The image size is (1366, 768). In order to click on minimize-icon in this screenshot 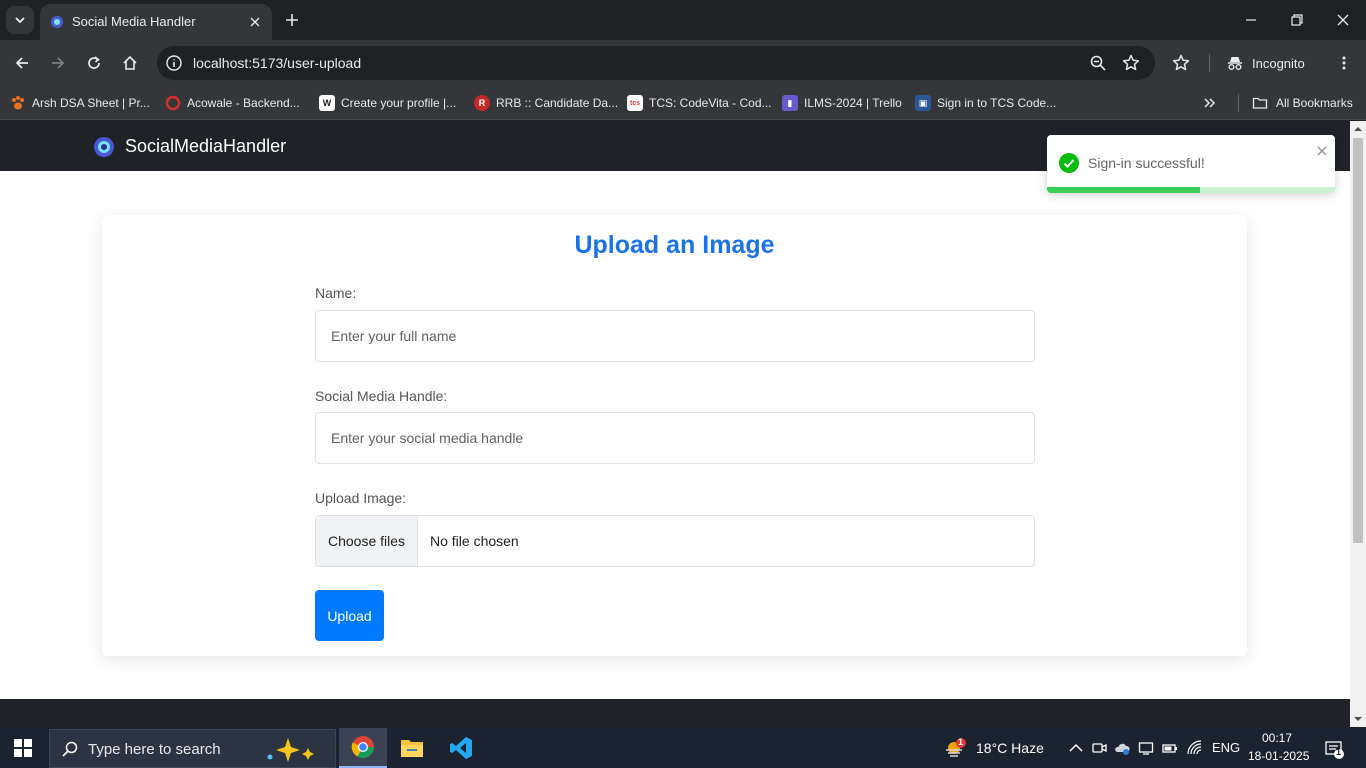, I will do `click(1251, 20)`.